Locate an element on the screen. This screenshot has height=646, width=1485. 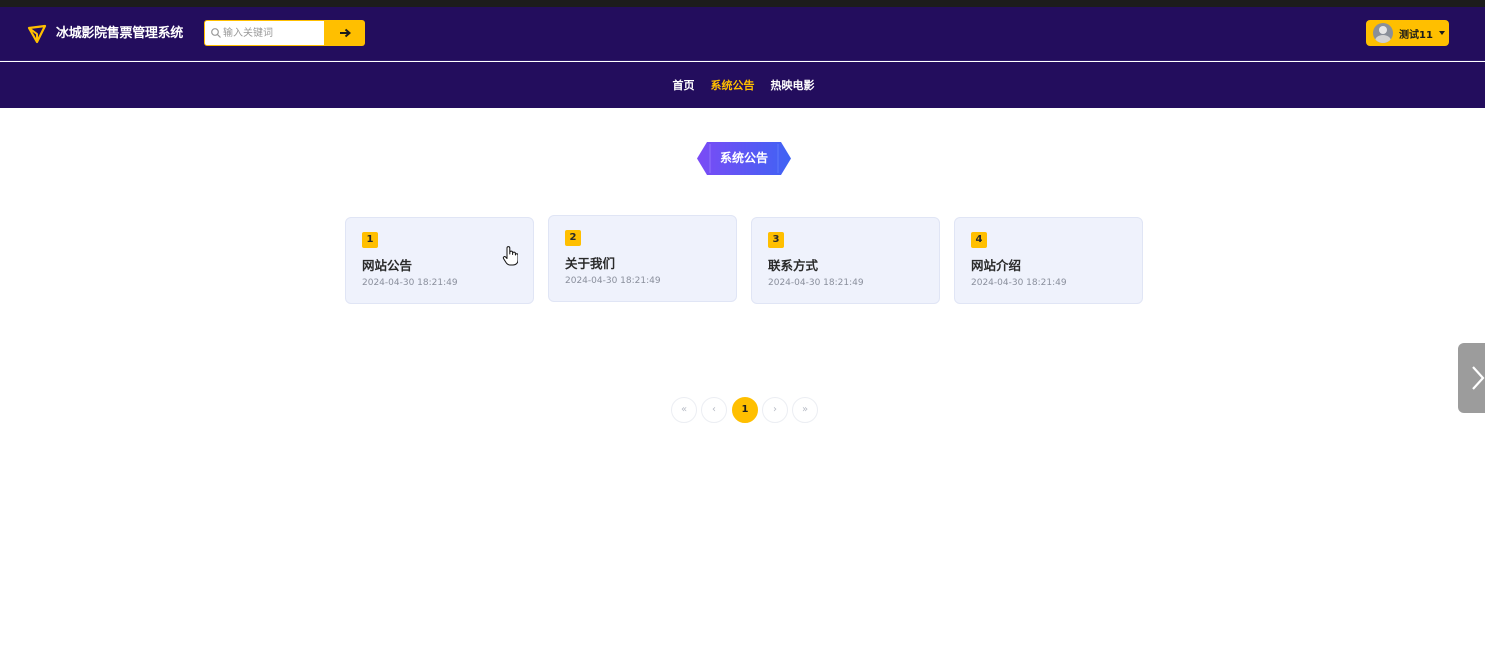
notice-title: 网站介绍 is located at coordinates (996, 265).